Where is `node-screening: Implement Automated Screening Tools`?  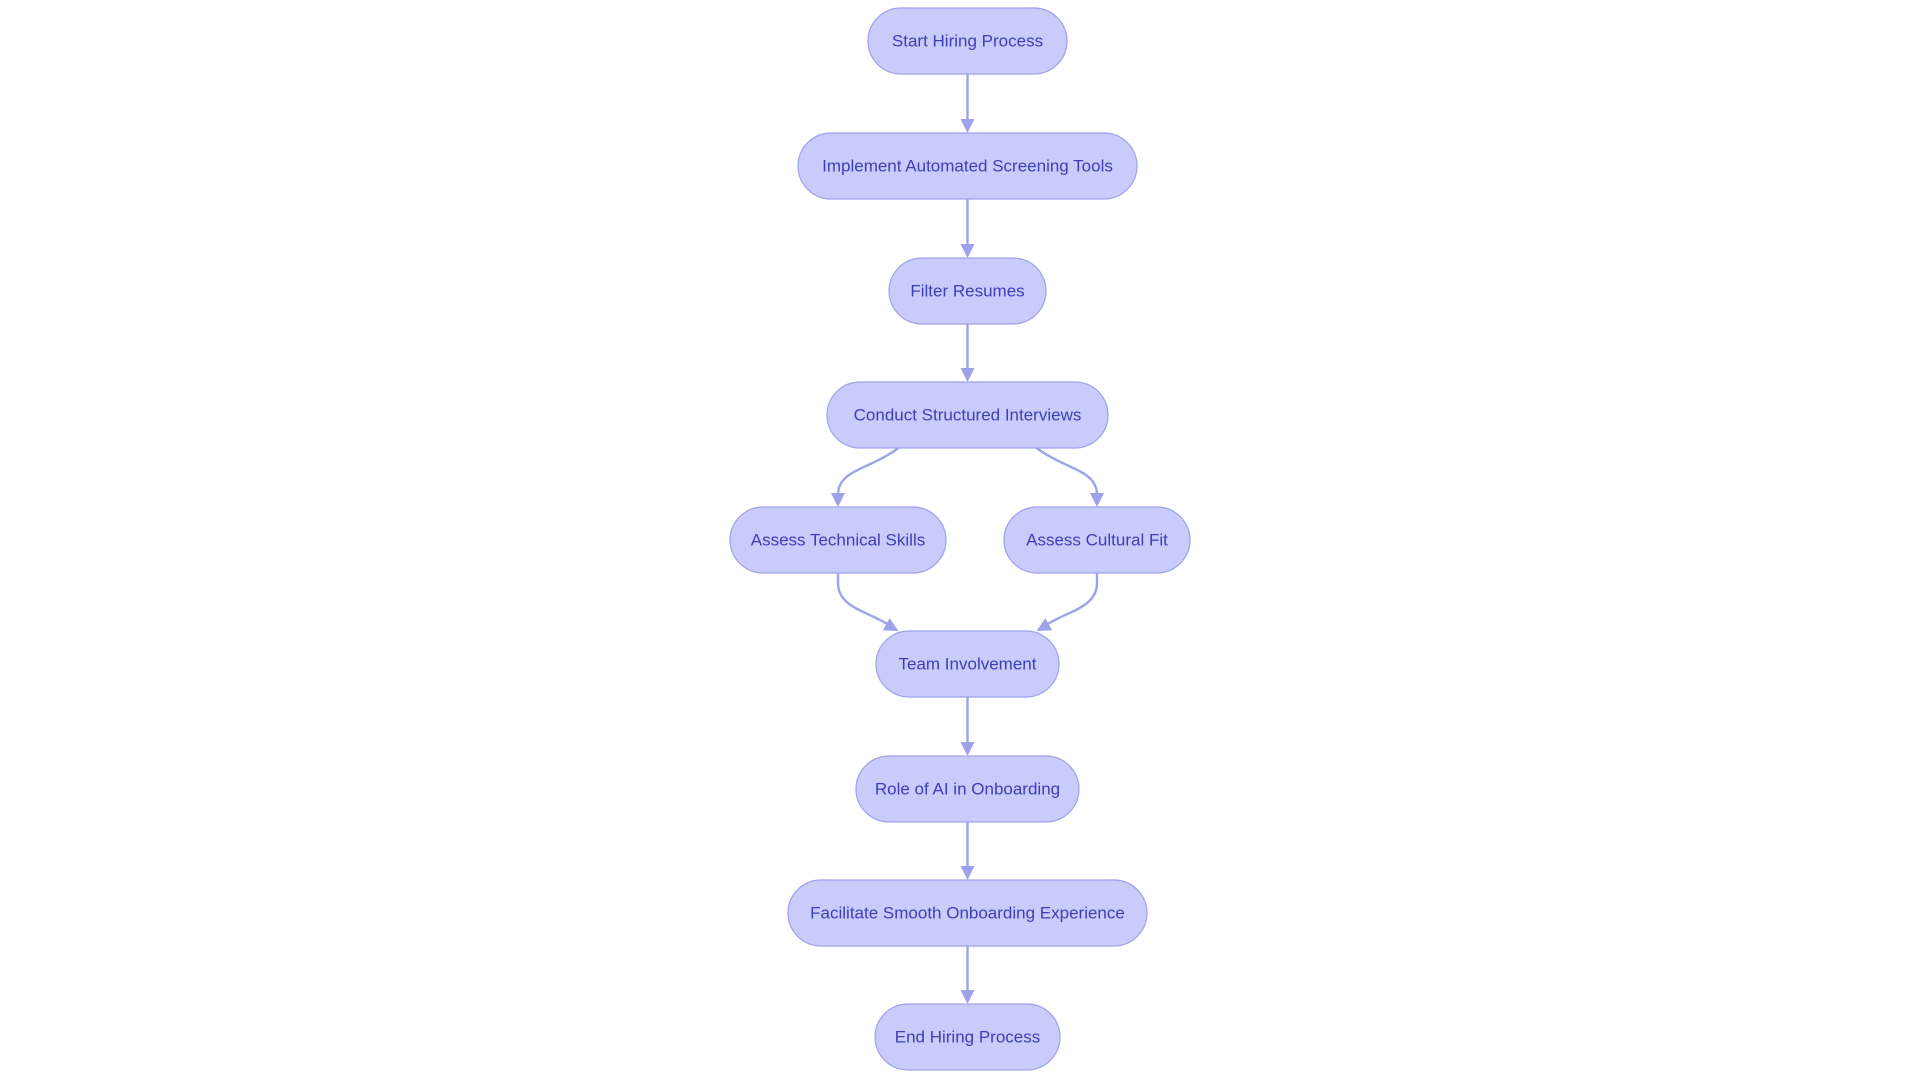 node-screening: Implement Automated Screening Tools is located at coordinates (967, 166).